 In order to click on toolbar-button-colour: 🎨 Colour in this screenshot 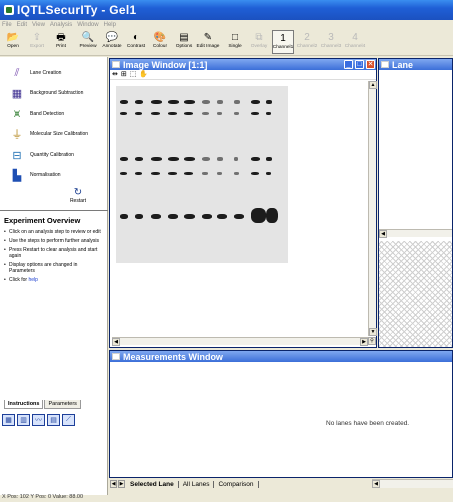, I will do `click(160, 42)`.